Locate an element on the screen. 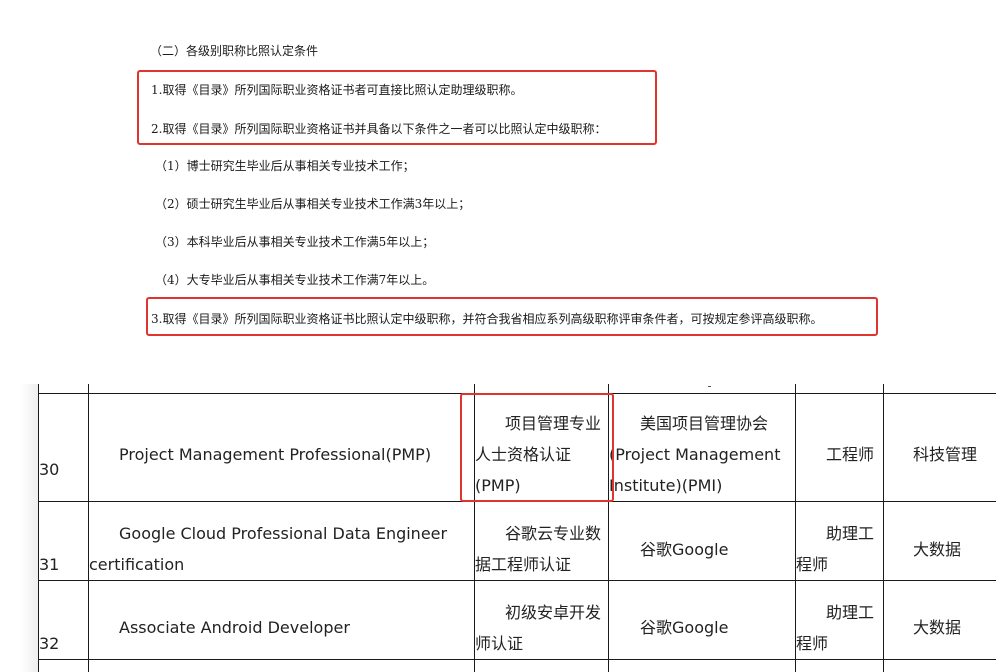 The image size is (996, 672). certificate-cn-name: 据工程师认证 is located at coordinates (523, 564).